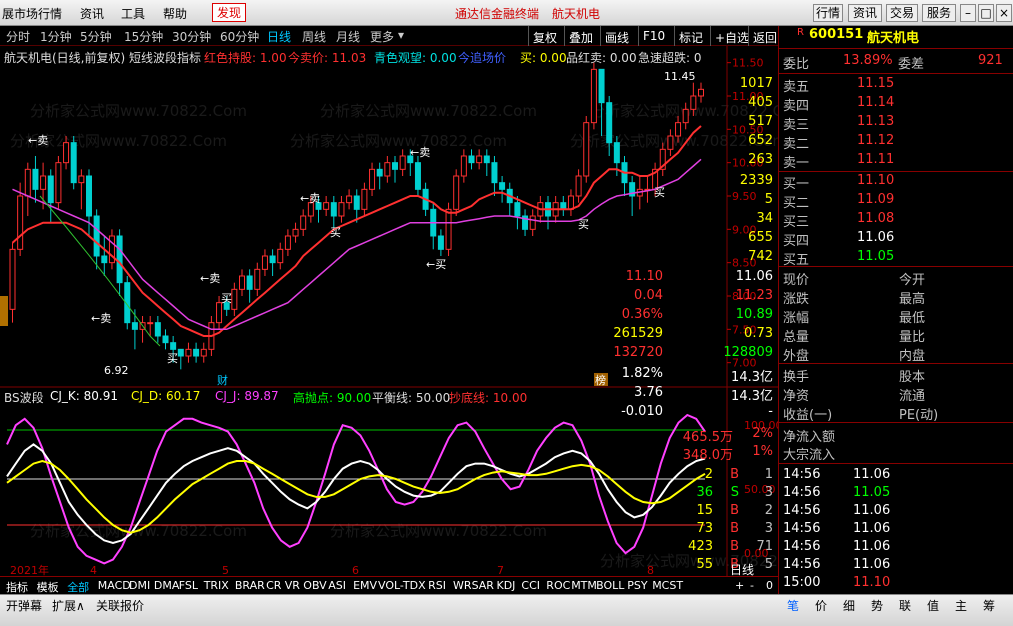 Image resolution: width=1013 pixels, height=626 pixels. I want to click on bottom-status-bar: 开弹幕 扩展∧ 关联报价 笔价细势联值主筹, so click(506, 610).